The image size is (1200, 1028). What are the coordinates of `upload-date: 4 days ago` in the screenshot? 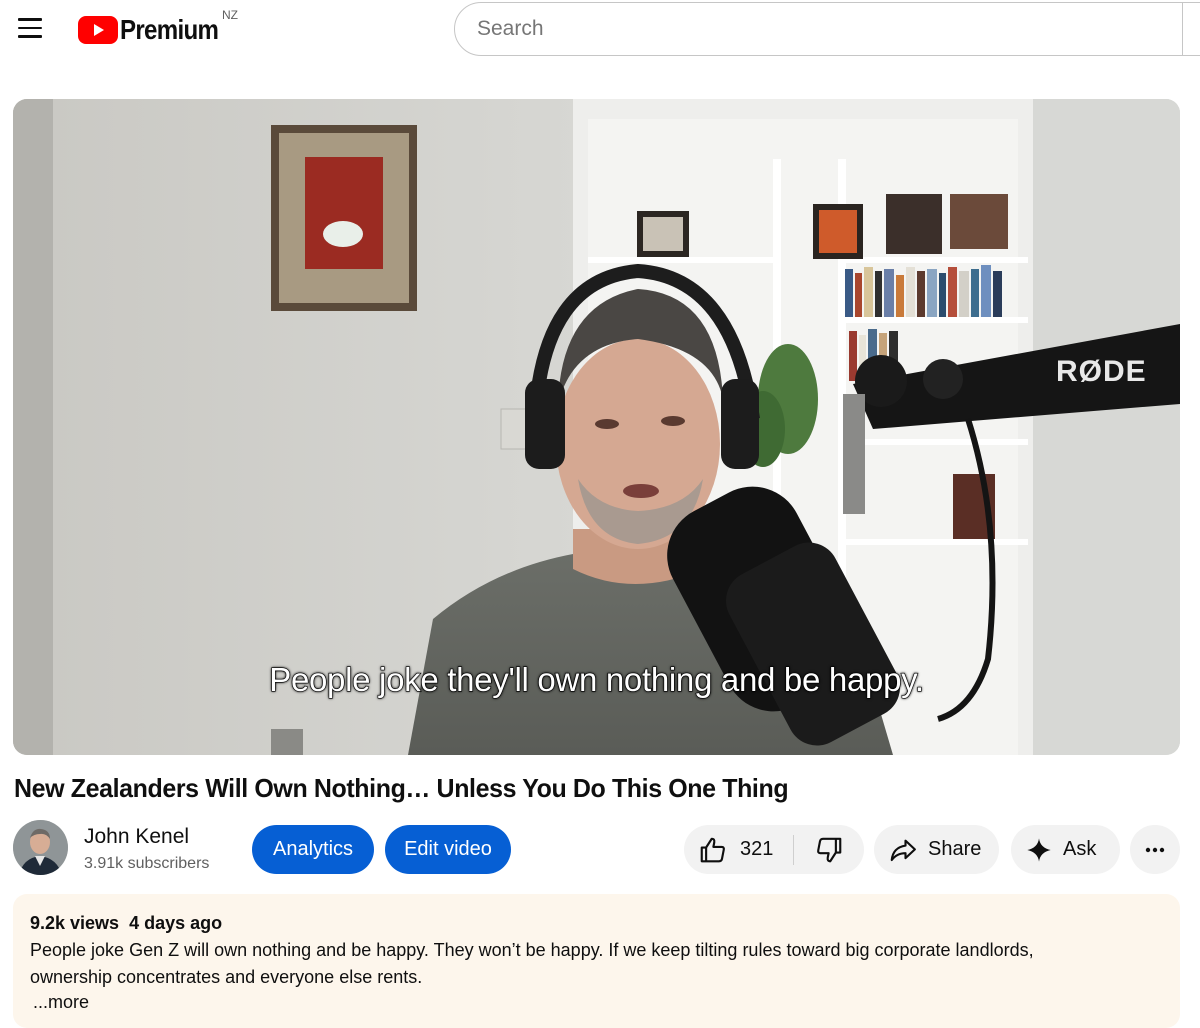 It's located at (176, 923).